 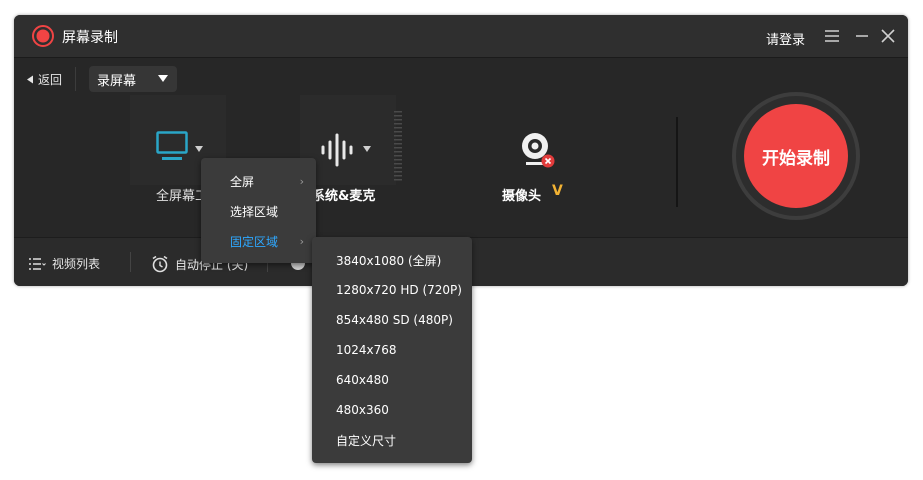 What do you see at coordinates (785, 38) in the screenshot?
I see `login-link: 请登录` at bounding box center [785, 38].